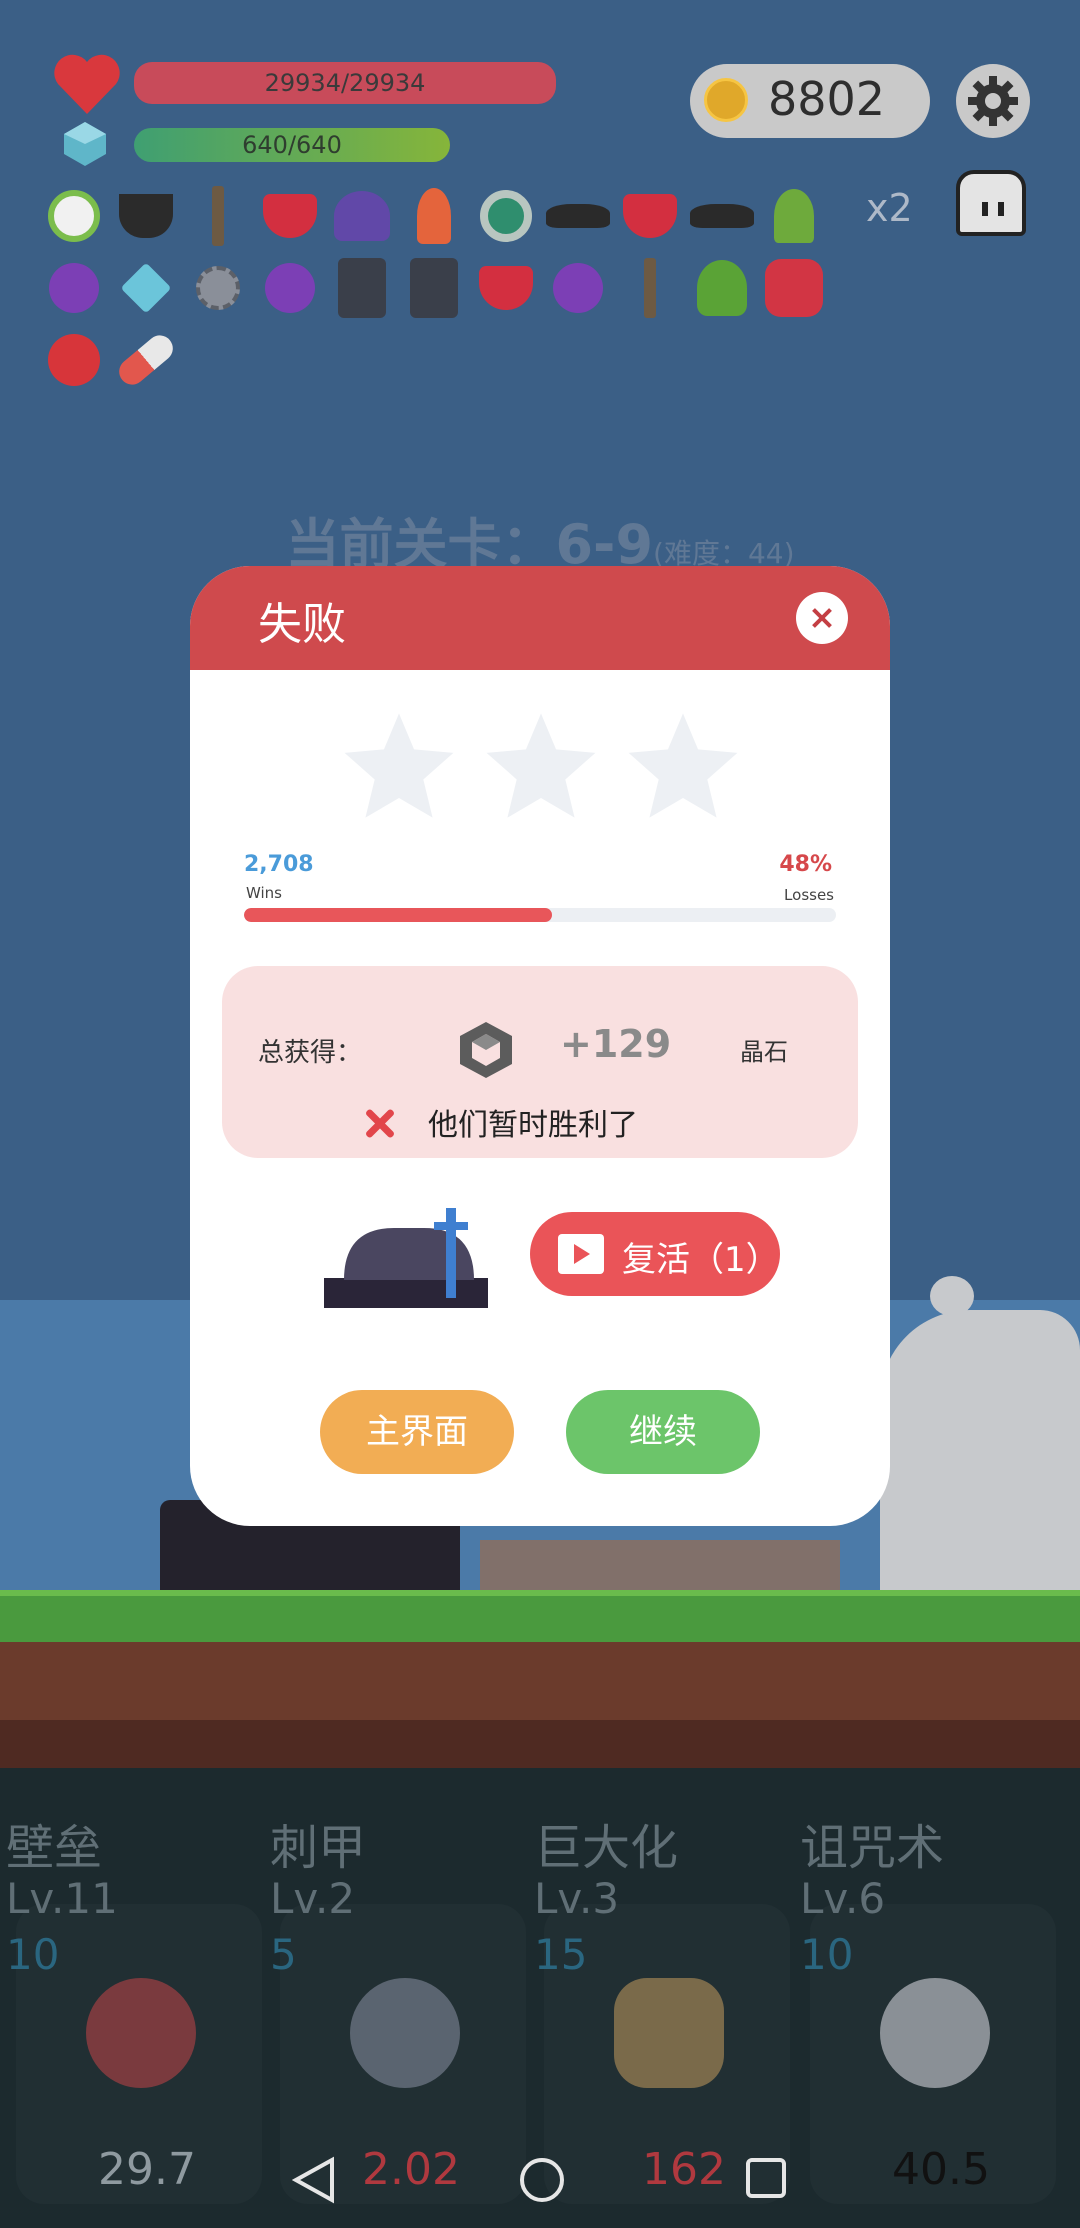 The height and width of the screenshot is (2228, 1080). Describe the element at coordinates (87, 84) in the screenshot. I see `heart-icon` at that location.